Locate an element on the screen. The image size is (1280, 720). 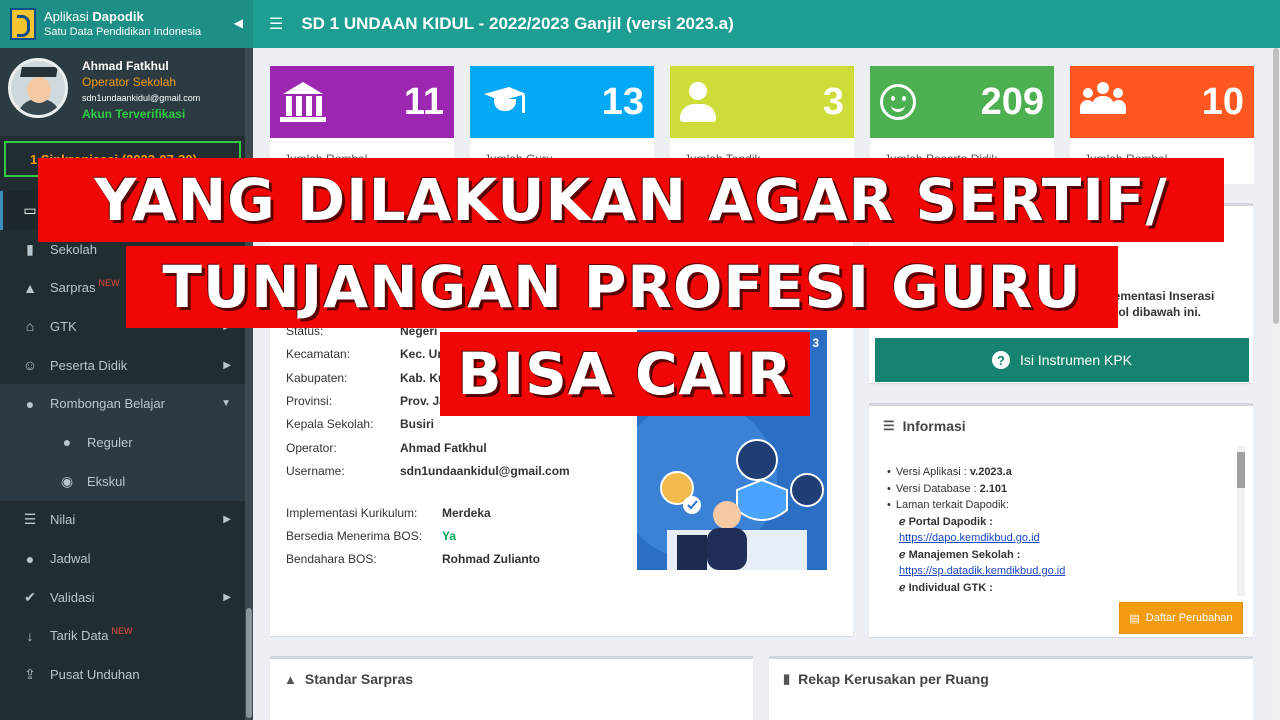
list-icon: ☰ is located at coordinates (30, 519).